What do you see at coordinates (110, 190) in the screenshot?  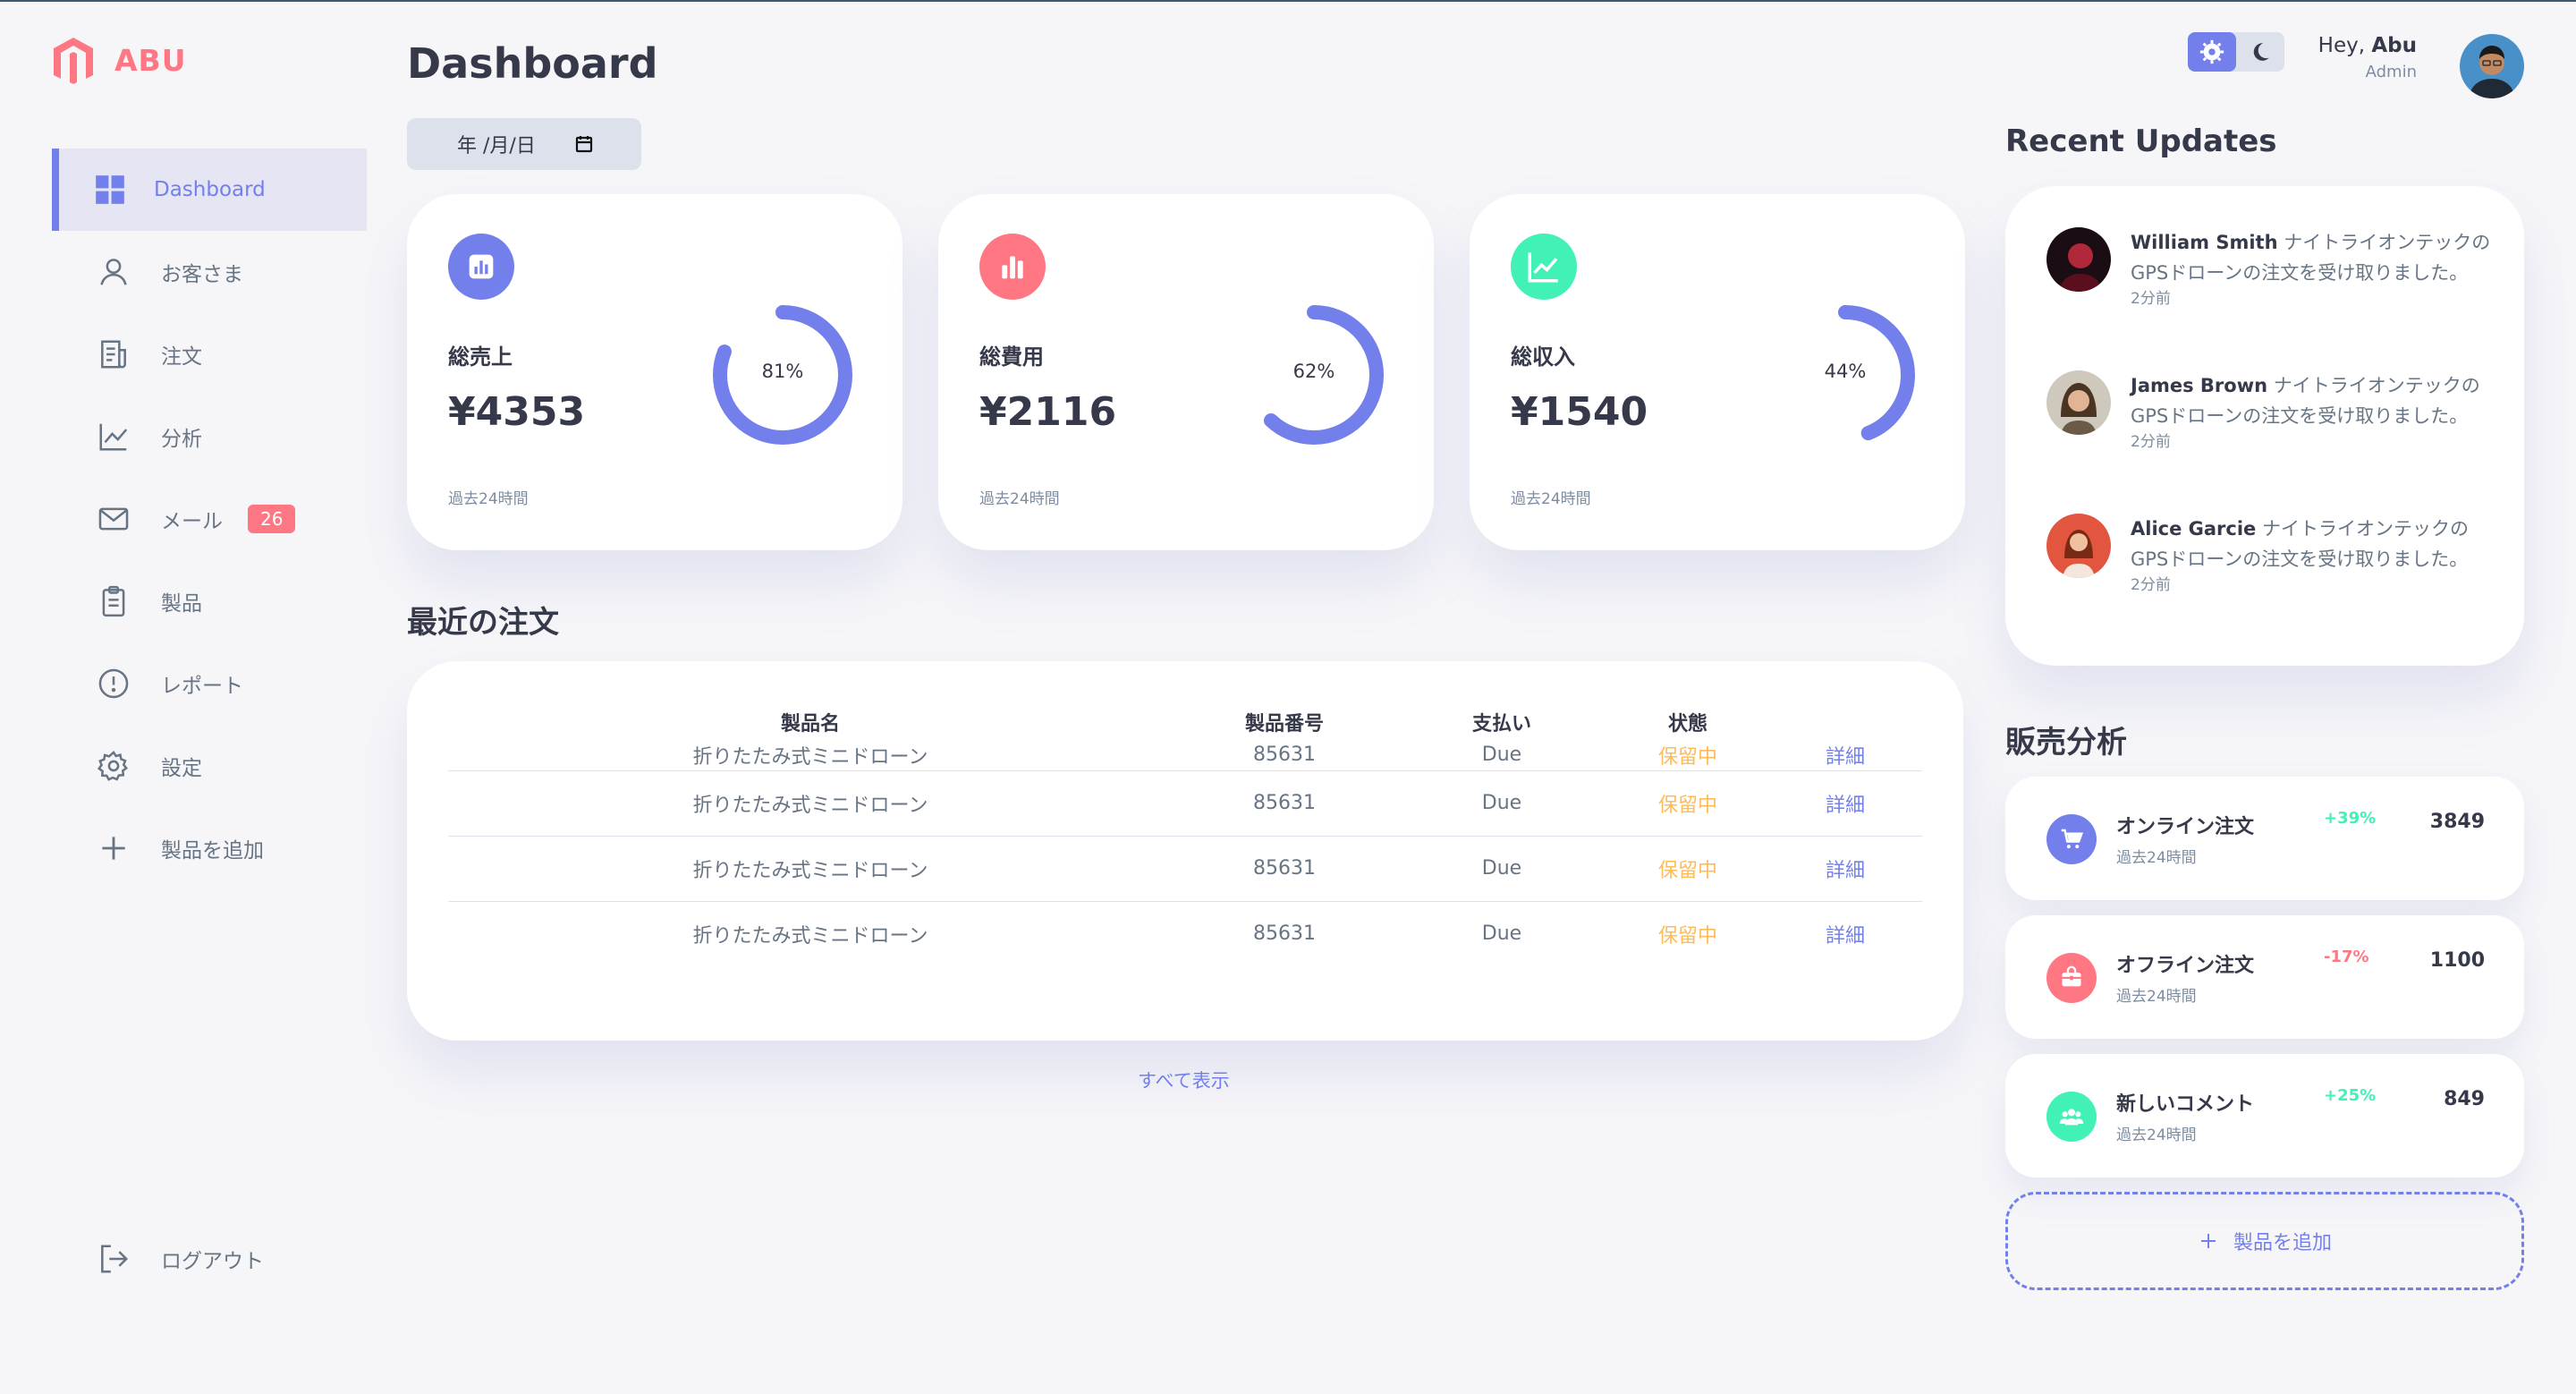 I see `grid-icon` at bounding box center [110, 190].